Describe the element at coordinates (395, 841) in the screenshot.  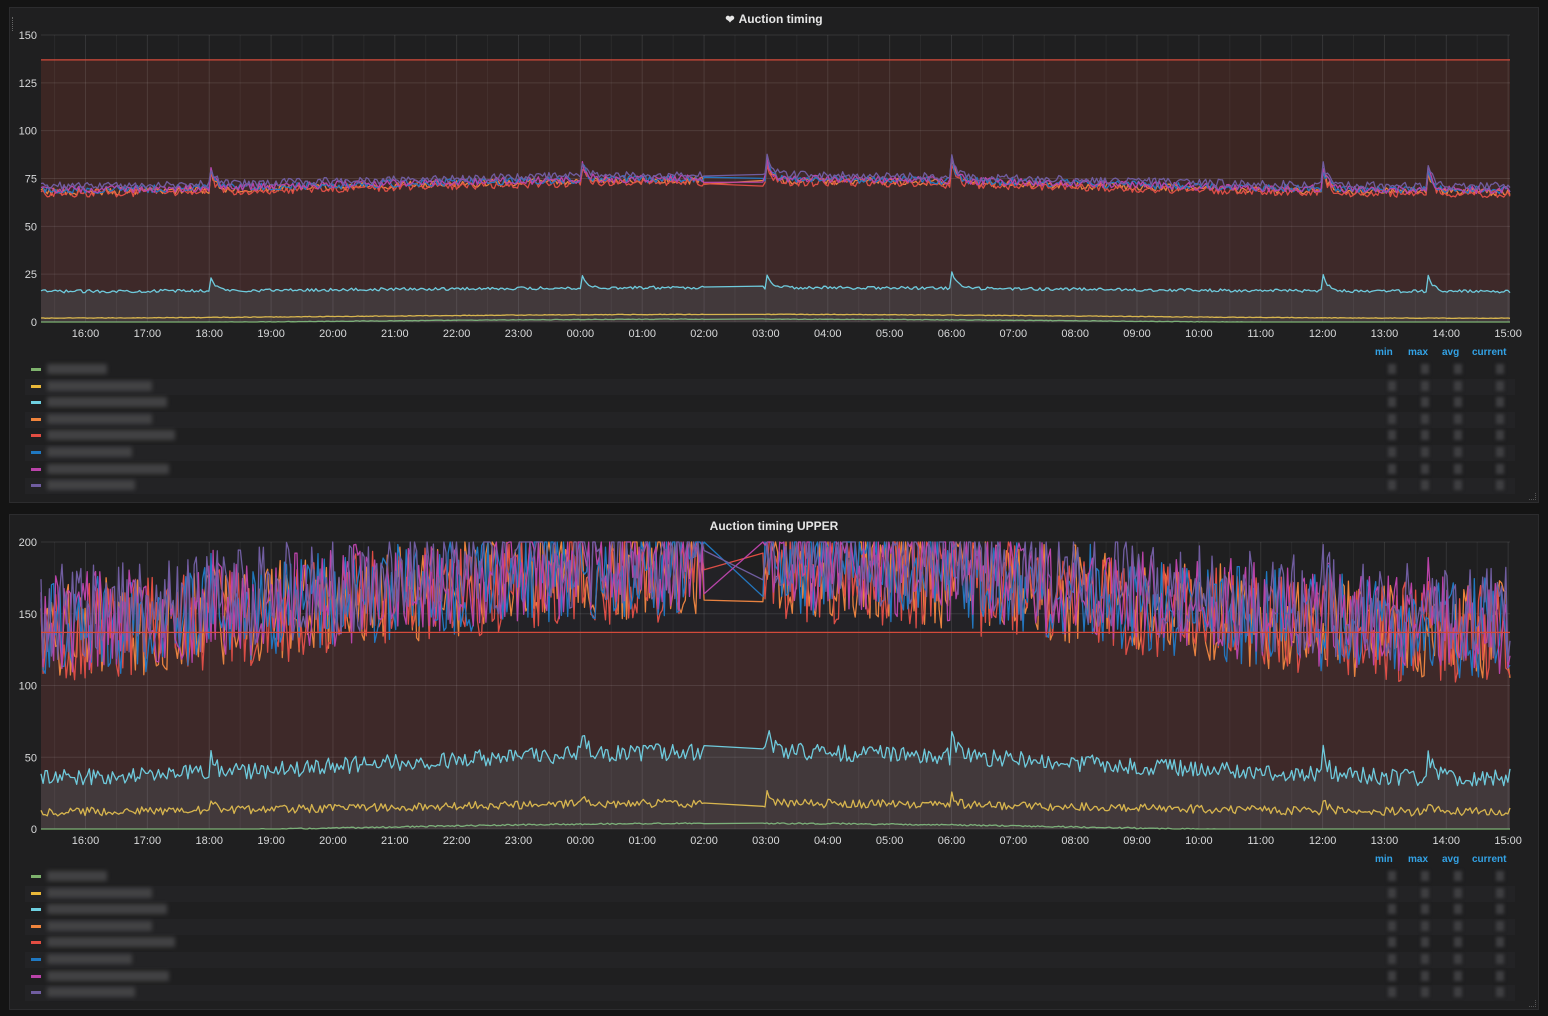
I see `x-tick-label: 21:00` at that location.